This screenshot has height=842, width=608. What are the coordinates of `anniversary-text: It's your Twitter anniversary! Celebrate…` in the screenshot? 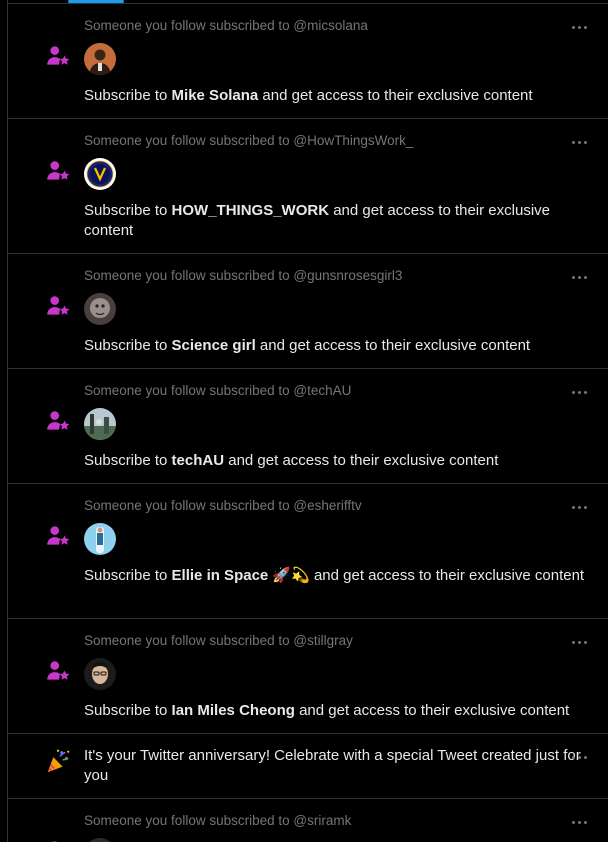 It's located at (332, 765).